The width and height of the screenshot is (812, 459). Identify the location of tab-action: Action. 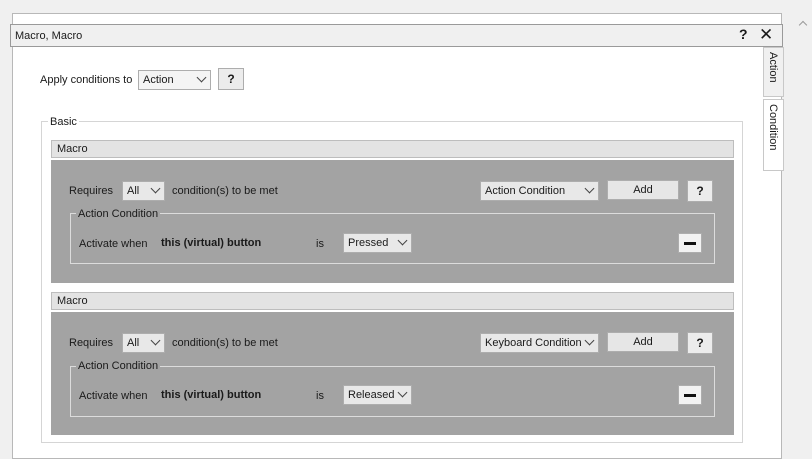
(773, 72).